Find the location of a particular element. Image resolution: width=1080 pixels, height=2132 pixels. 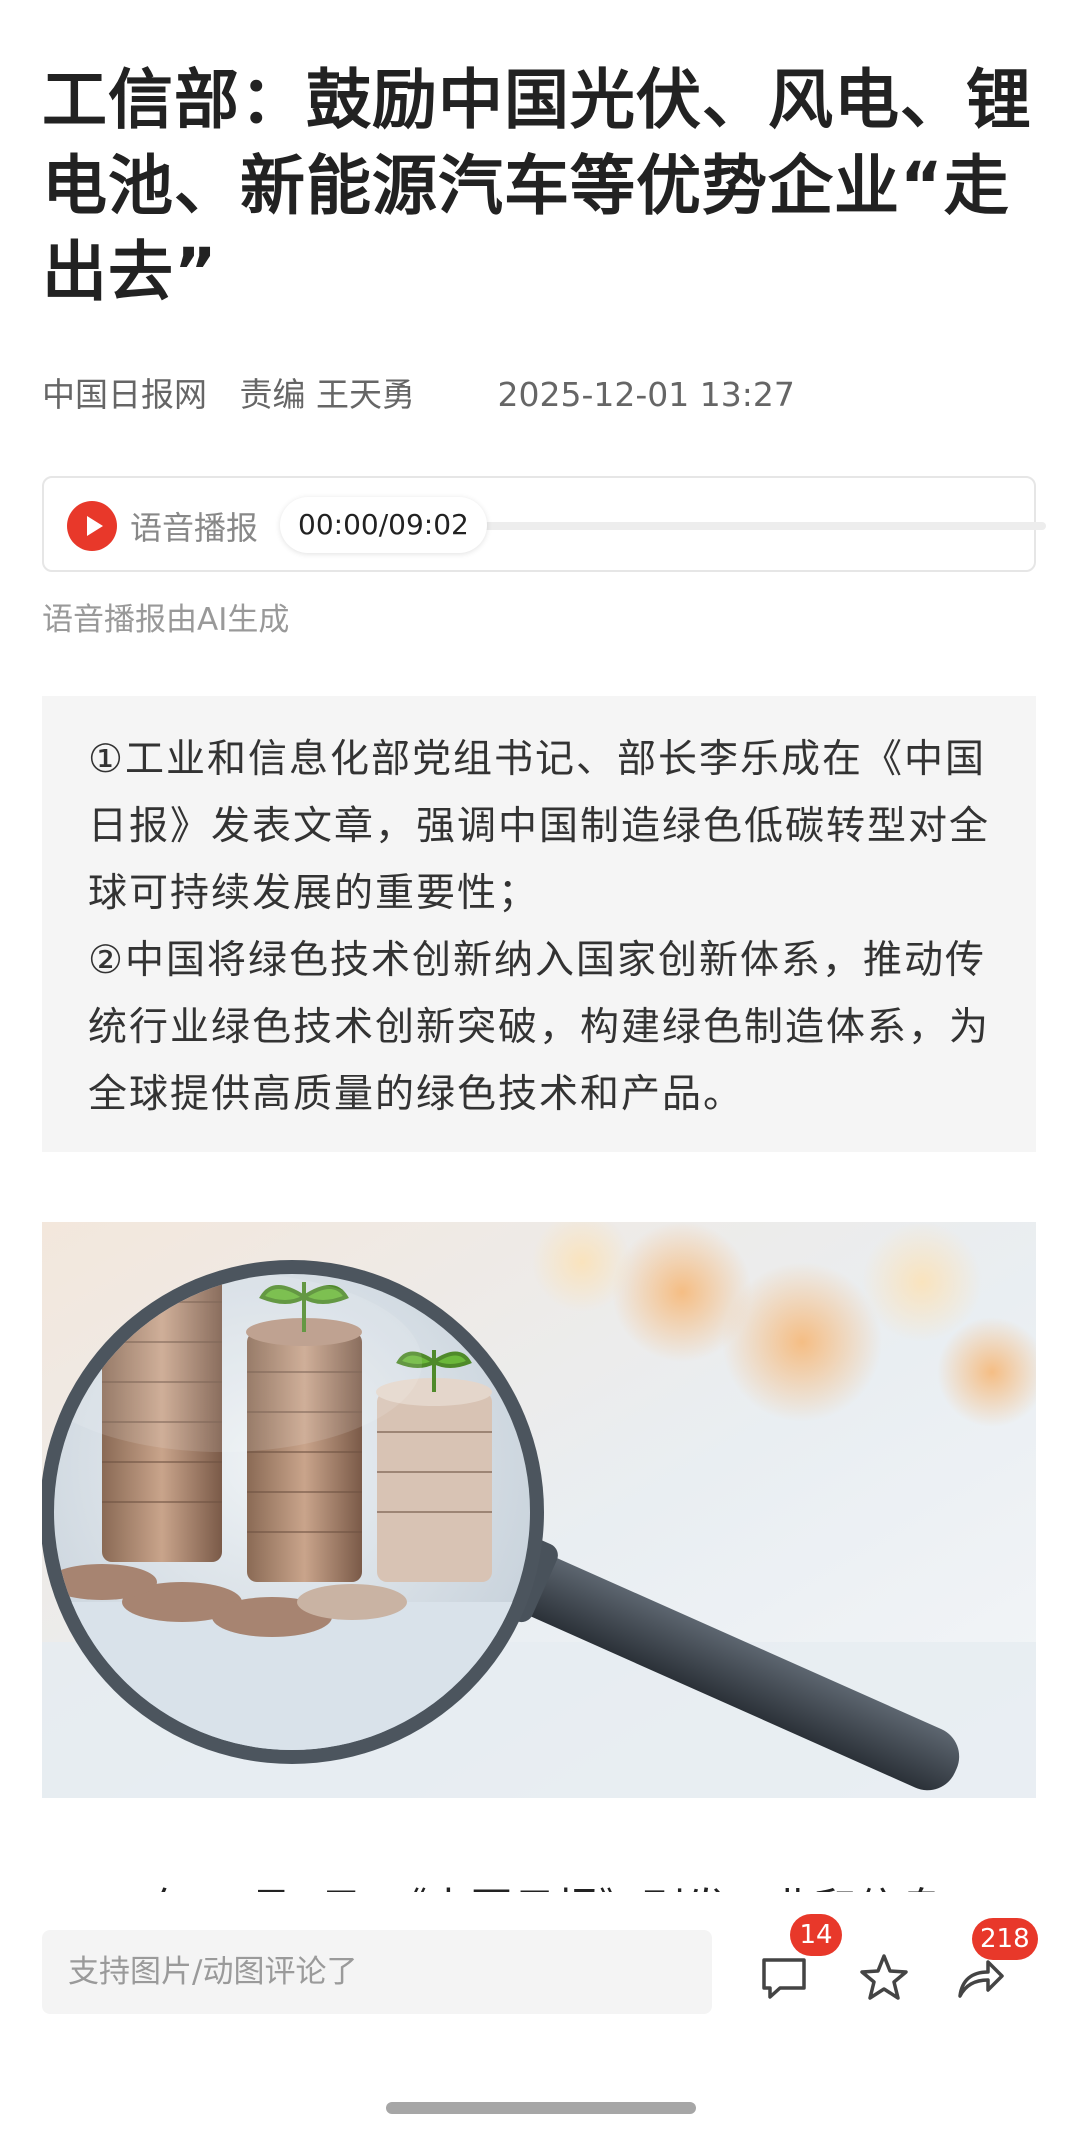

star-icon is located at coordinates (884, 1977).